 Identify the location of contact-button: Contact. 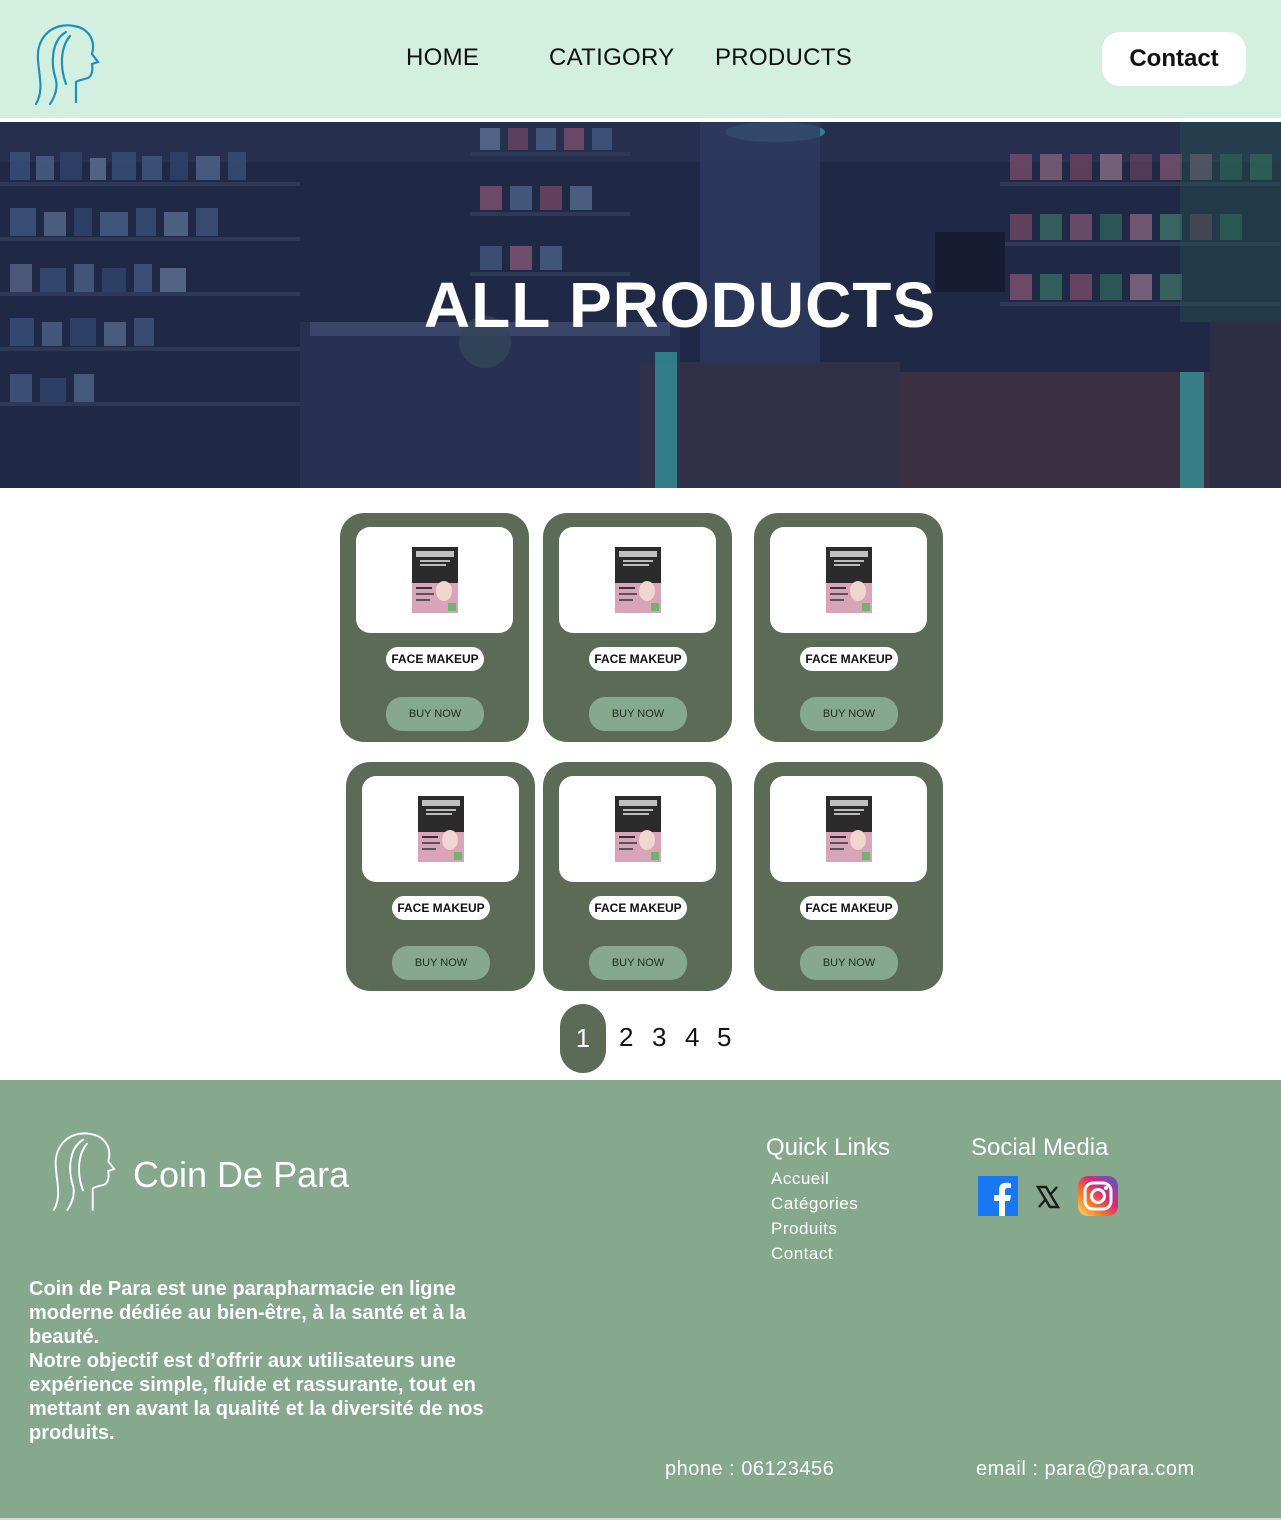
(1174, 59).